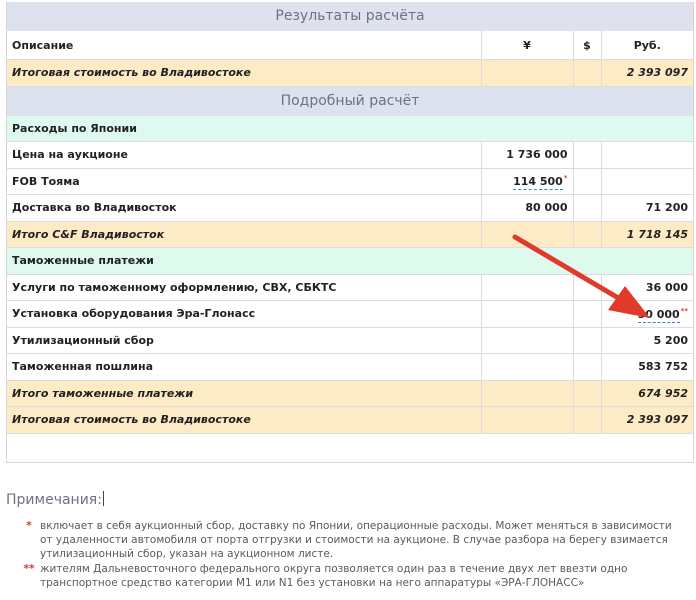 The image size is (696, 600). Describe the element at coordinates (244, 314) in the screenshot. I see `row-label: Установка оборудования Эра-Глонасс` at that location.